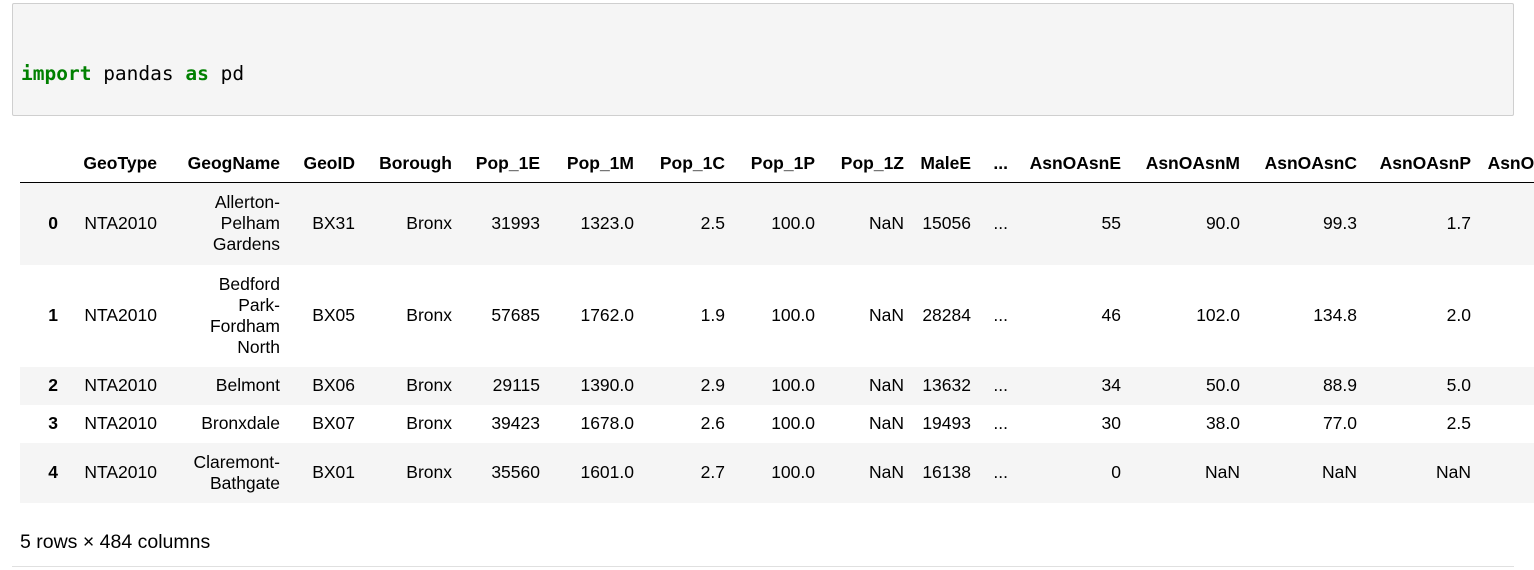 Image resolution: width=1534 pixels, height=570 pixels. I want to click on table-cell: 35560, so click(515, 472).